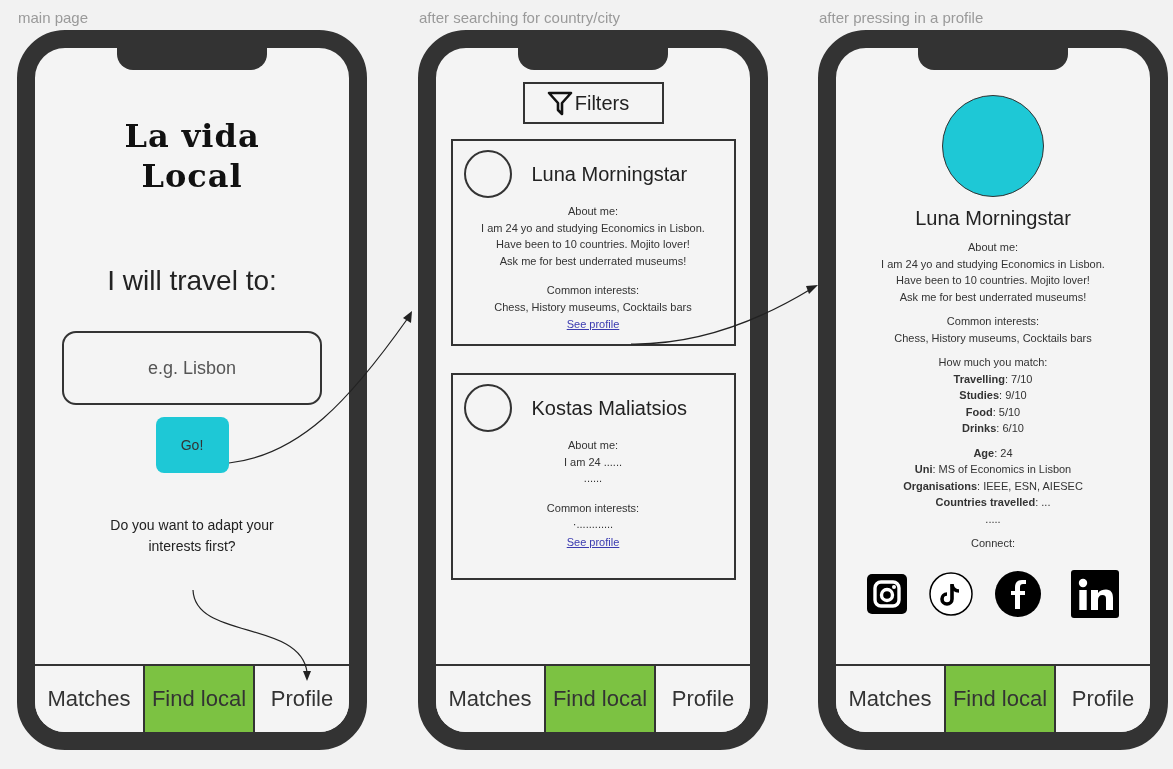 This screenshot has height=769, width=1173. I want to click on screen-caption: after pressing in a profile, so click(901, 18).